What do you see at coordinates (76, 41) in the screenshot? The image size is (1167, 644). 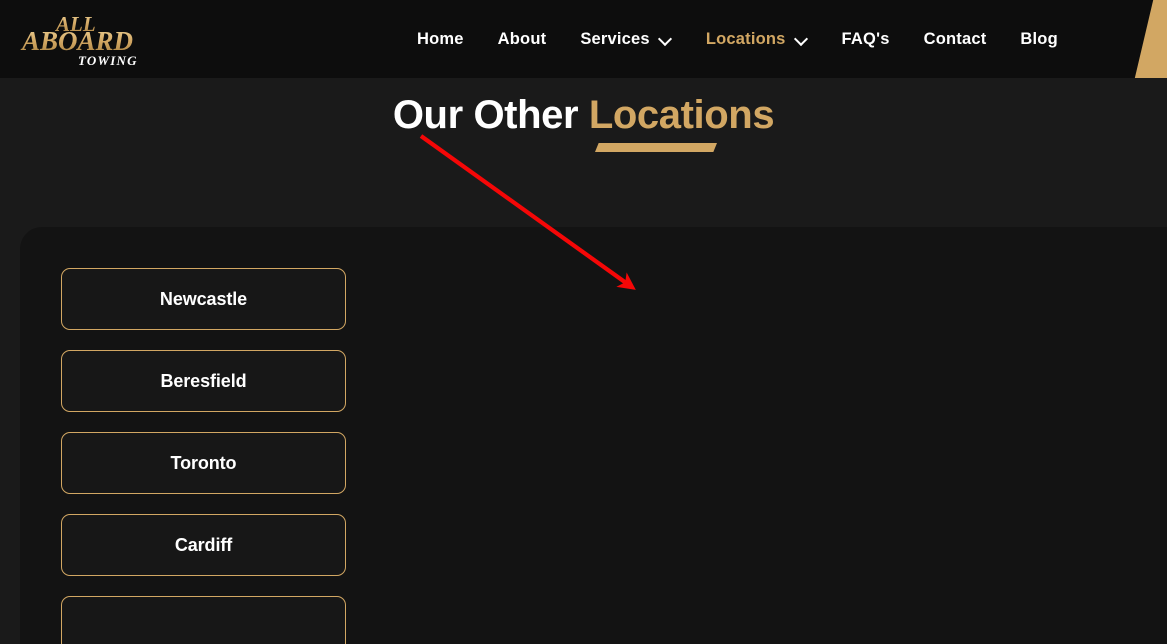 I see `logo-text-aboard: ABOARD` at bounding box center [76, 41].